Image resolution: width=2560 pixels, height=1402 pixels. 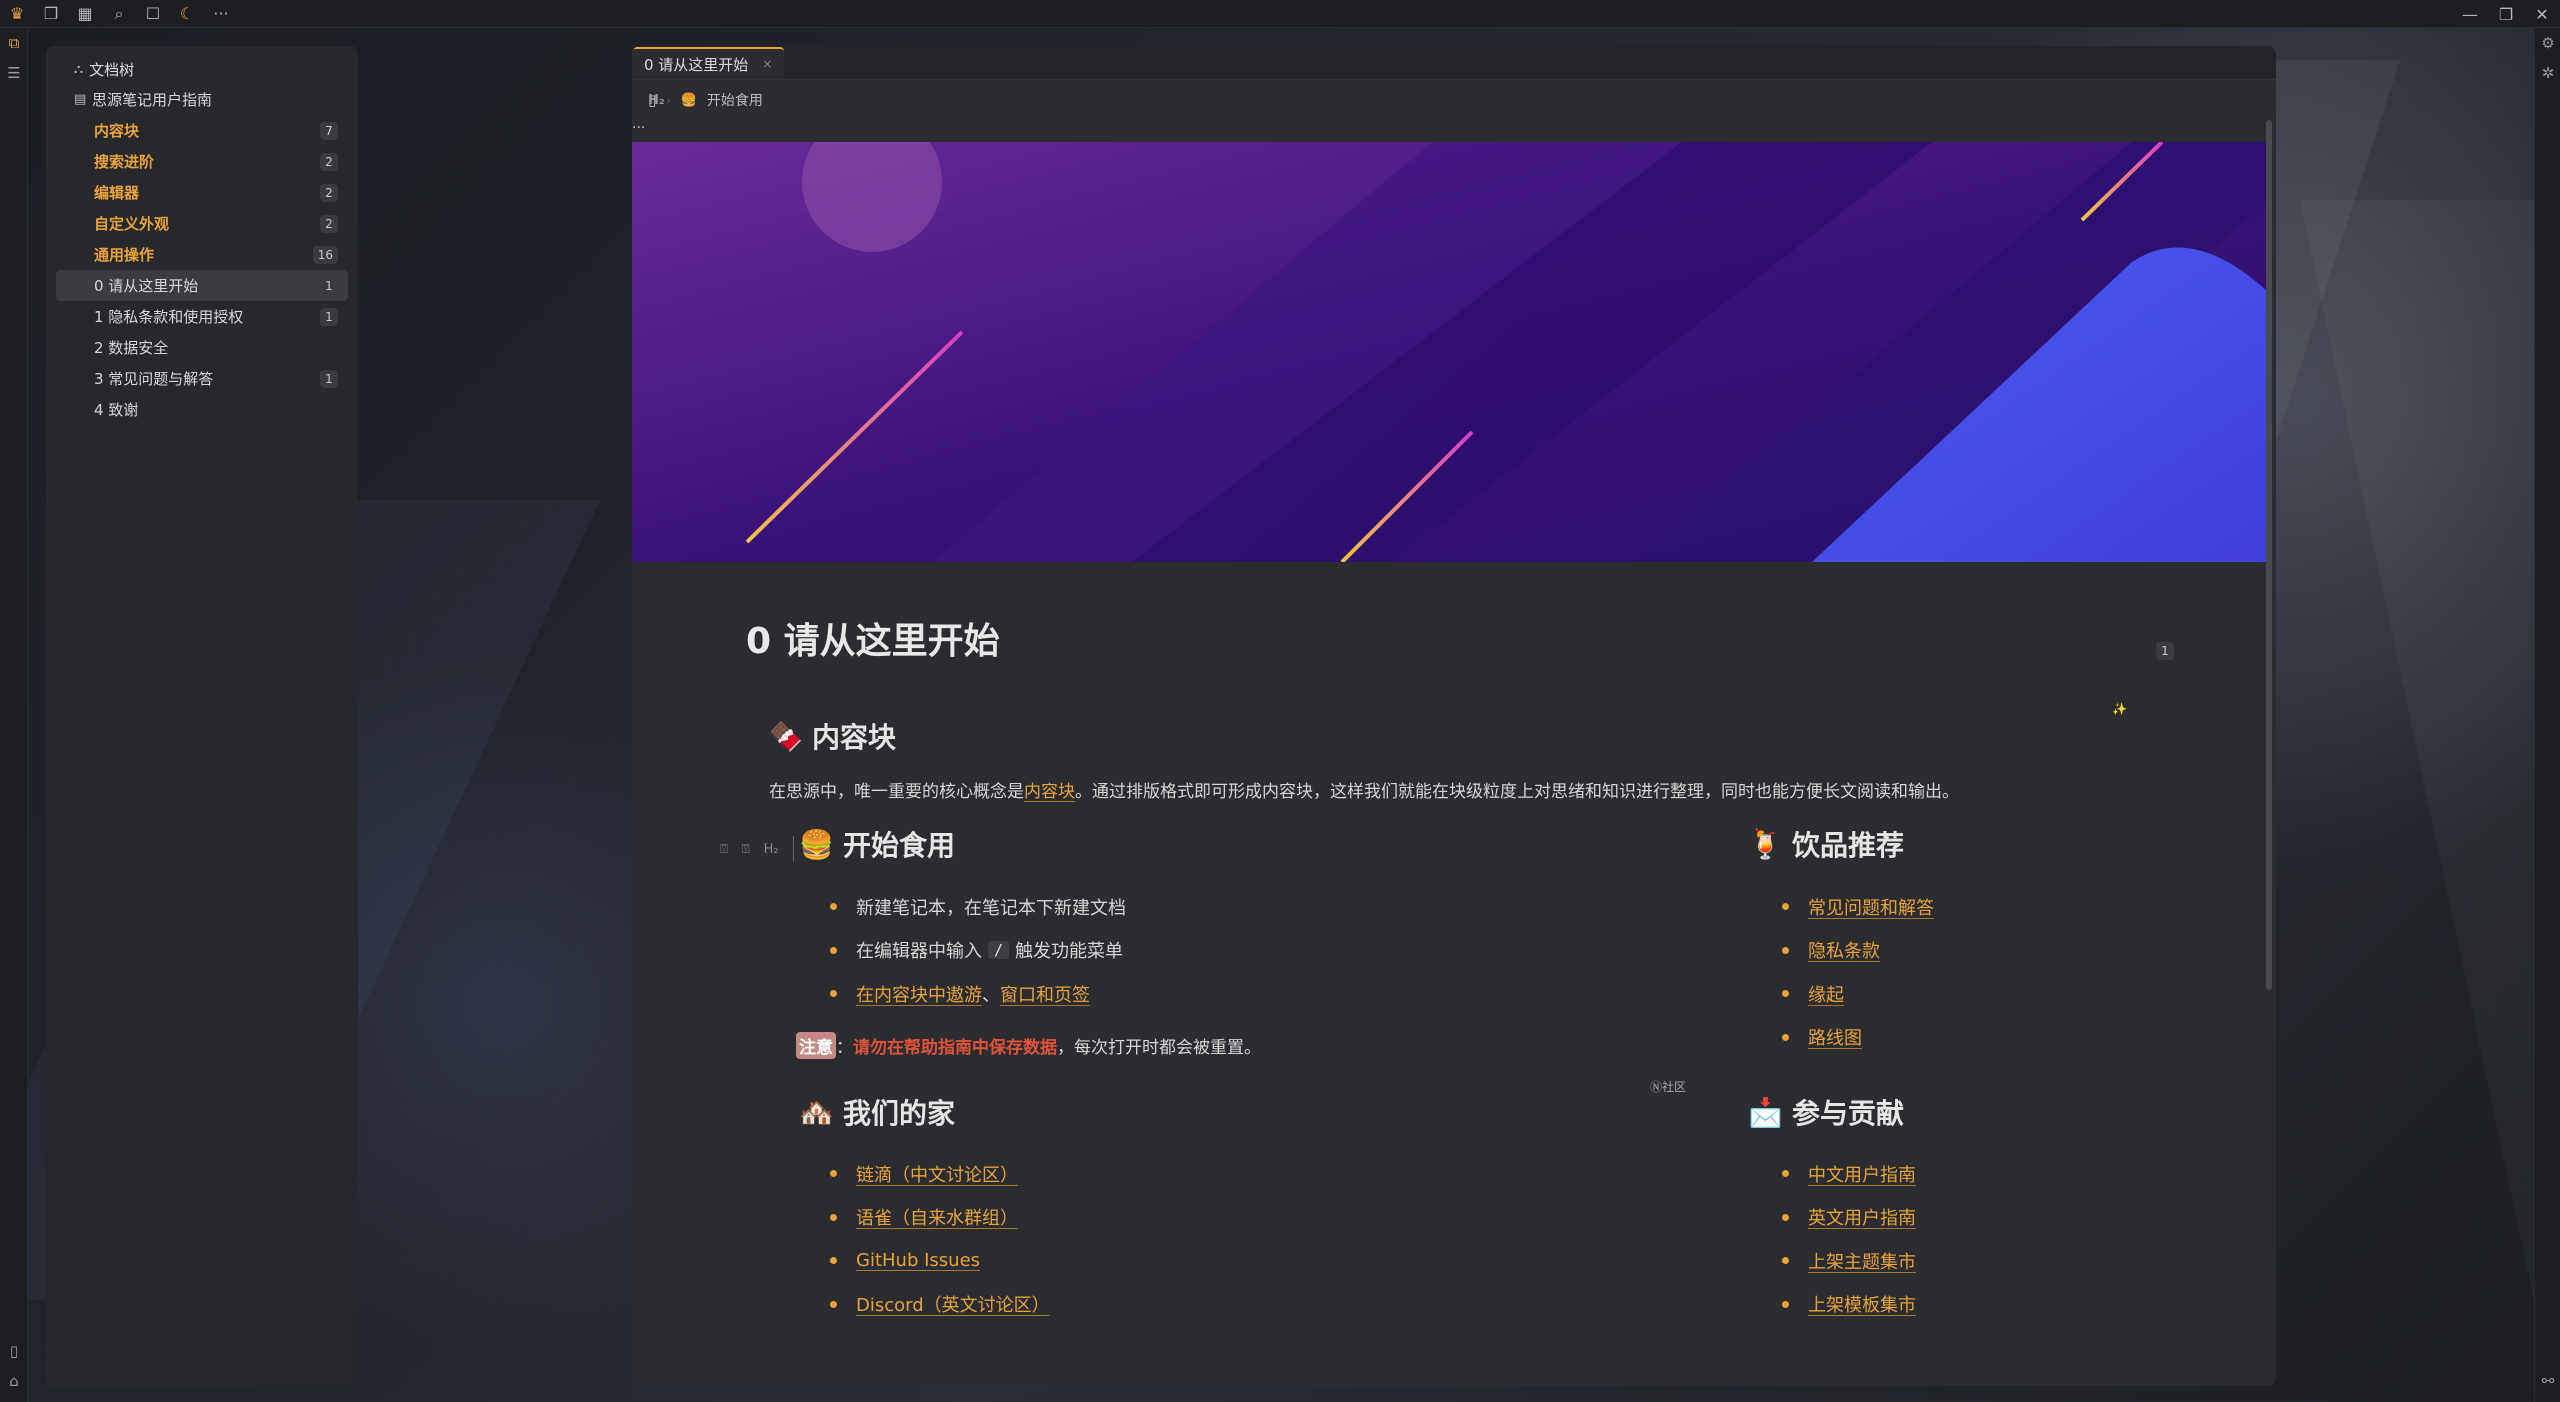 I want to click on list-item: 新建笔记本，在笔记本下新建文档, so click(x=976, y=907).